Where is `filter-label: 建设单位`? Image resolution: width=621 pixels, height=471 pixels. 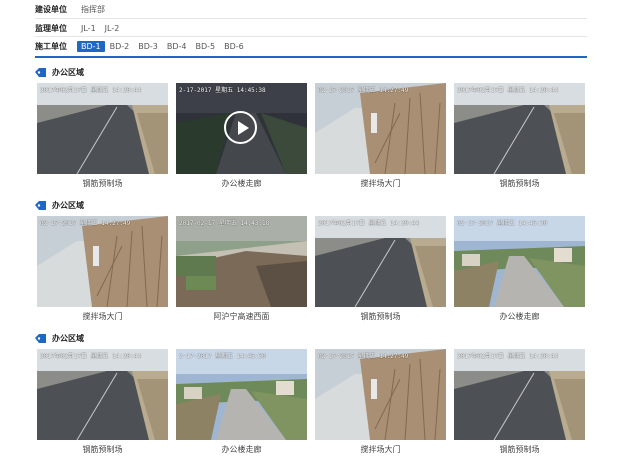
filter-label: 建设单位 is located at coordinates (51, 9).